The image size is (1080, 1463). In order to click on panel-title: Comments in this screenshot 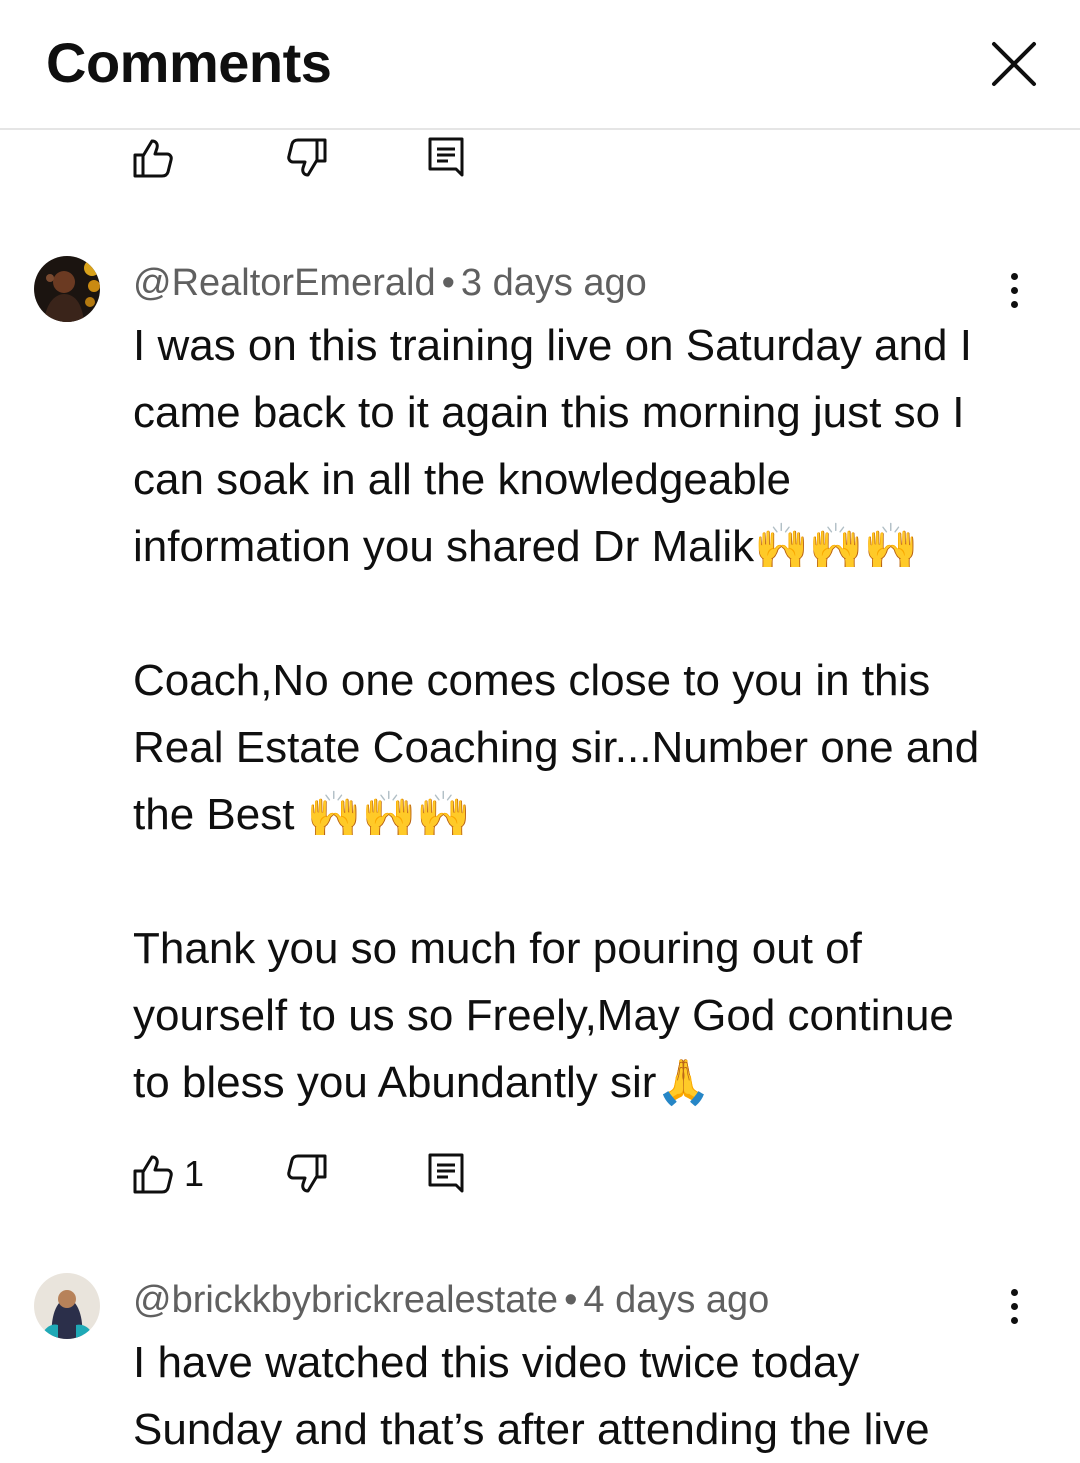, I will do `click(189, 62)`.